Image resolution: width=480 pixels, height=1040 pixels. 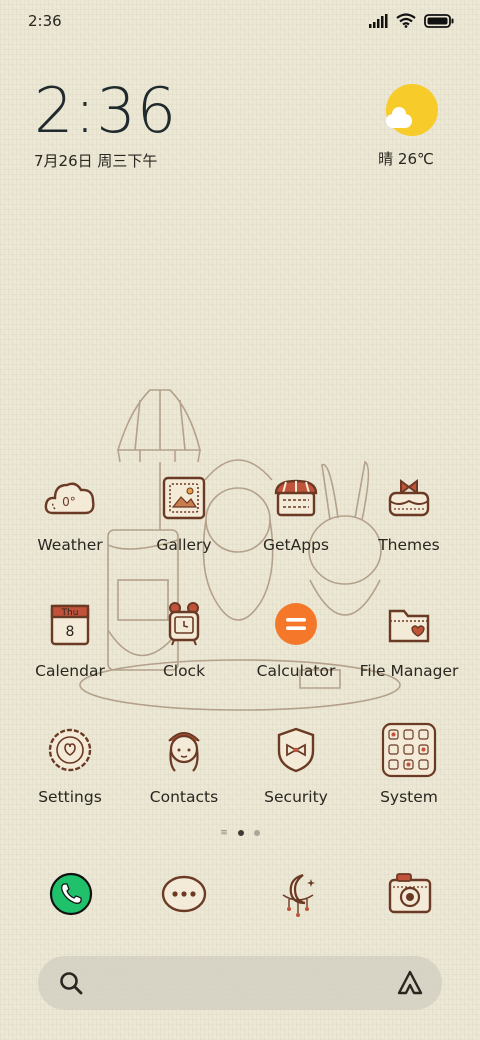 I want to click on app-calendar: Thu 8 Calendar, so click(x=70, y=638).